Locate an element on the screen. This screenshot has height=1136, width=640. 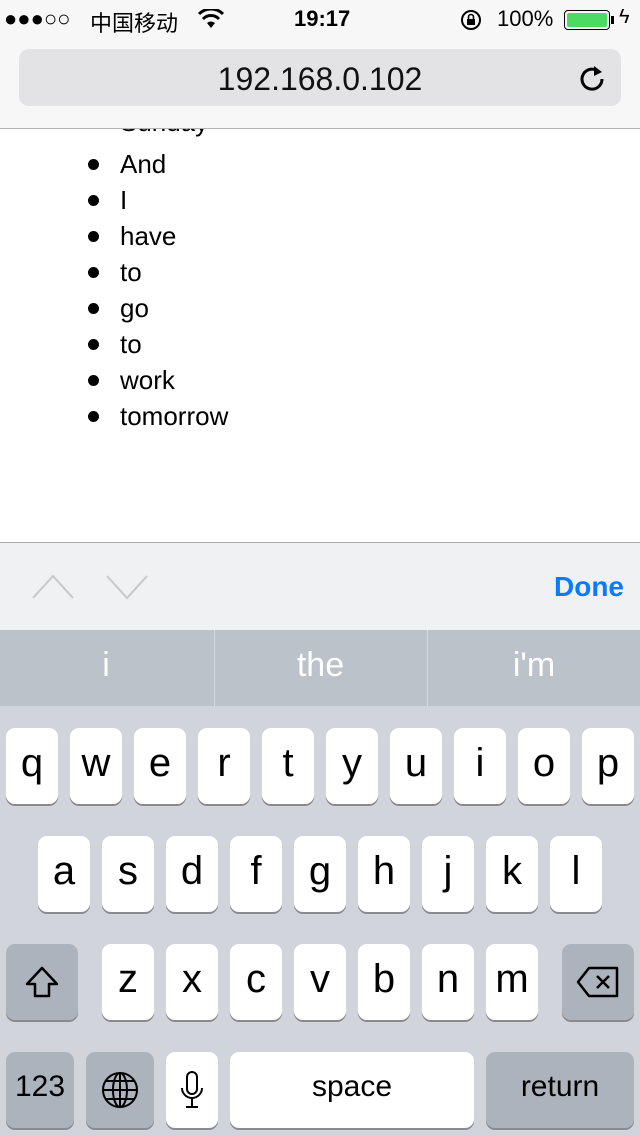
key-b: b is located at coordinates (384, 982).